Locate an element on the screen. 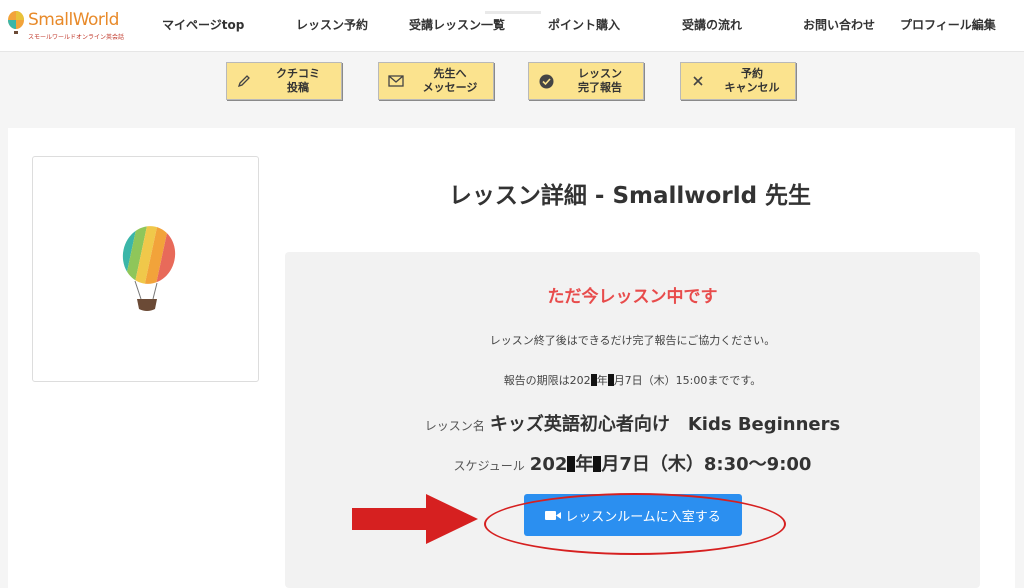 This screenshot has height=588, width=1024. nav-item-edit-profile: プロフィール編集 is located at coordinates (948, 24).